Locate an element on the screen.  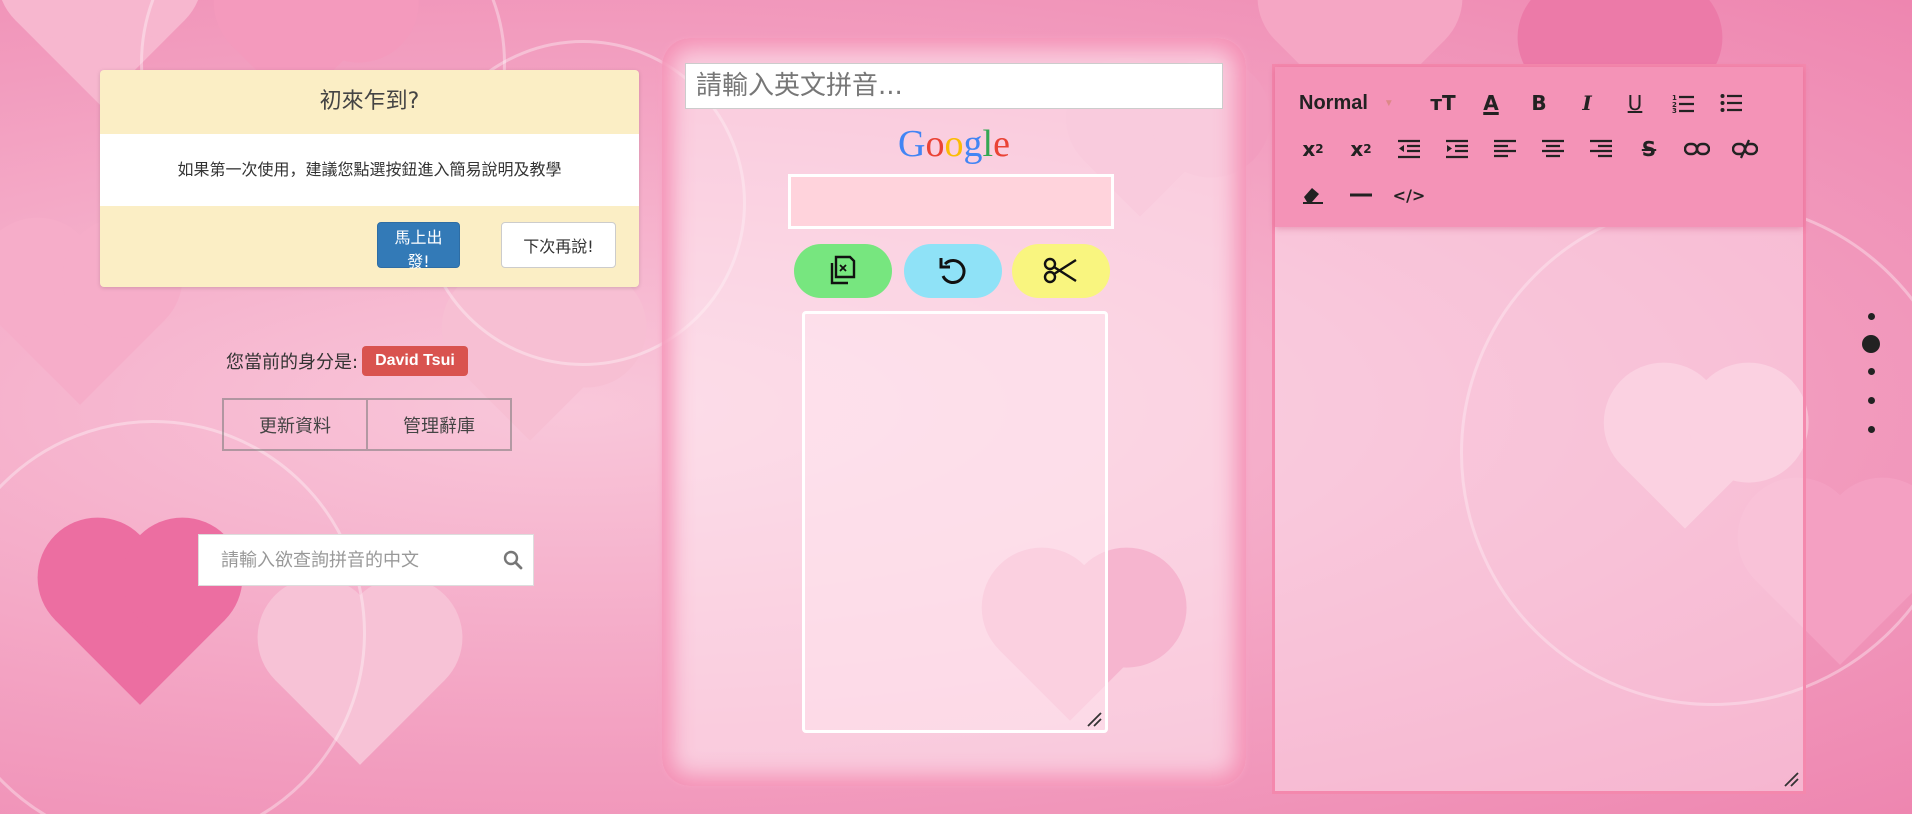
unlink-icon is located at coordinates (1745, 149).